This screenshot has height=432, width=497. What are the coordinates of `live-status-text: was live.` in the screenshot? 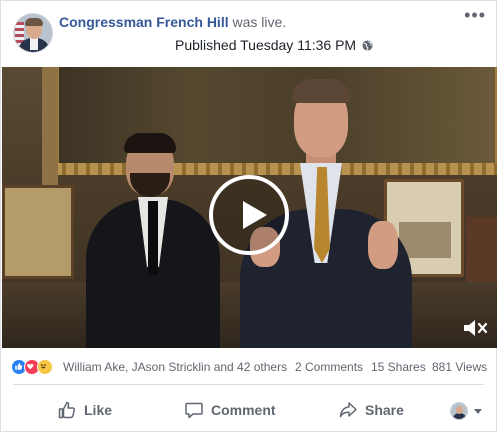 It's located at (259, 22).